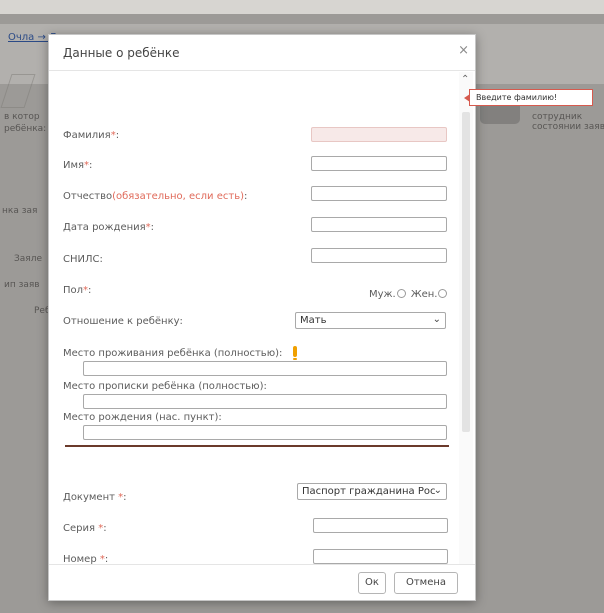 The width and height of the screenshot is (604, 613). Describe the element at coordinates (313, 320) in the screenshot. I see `relation-select-value: Мать` at that location.